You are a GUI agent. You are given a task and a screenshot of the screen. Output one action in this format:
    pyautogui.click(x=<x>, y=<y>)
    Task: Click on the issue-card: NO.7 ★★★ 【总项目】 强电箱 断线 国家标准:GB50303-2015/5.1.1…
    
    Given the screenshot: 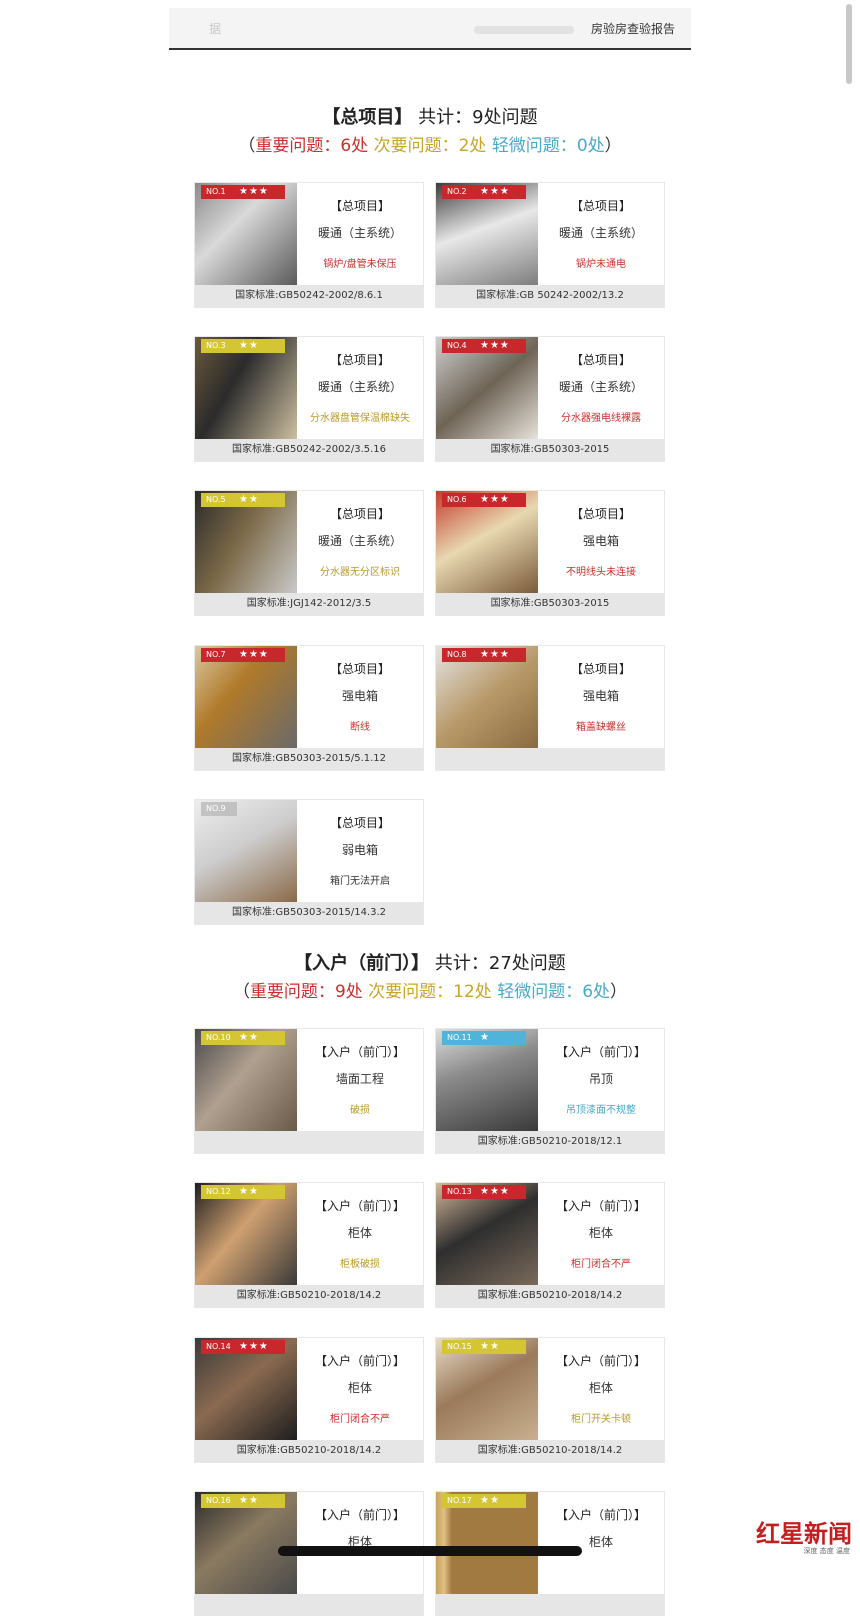 What is the action you would take?
    pyautogui.click(x=309, y=708)
    